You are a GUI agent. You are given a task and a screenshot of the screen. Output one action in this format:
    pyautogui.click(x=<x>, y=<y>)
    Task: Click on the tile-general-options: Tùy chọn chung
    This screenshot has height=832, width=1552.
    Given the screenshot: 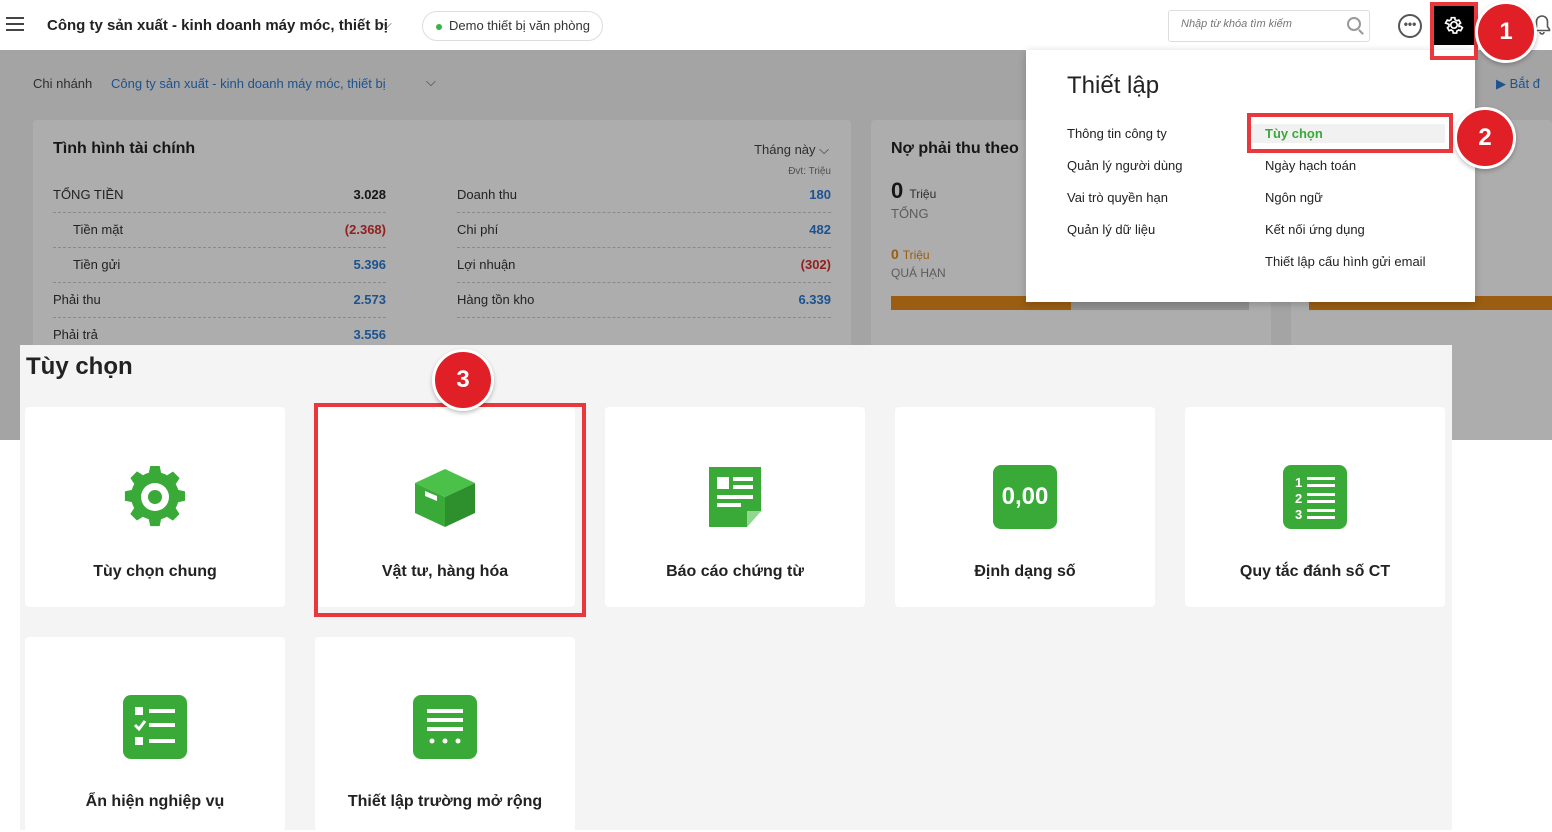 What is the action you would take?
    pyautogui.click(x=155, y=507)
    